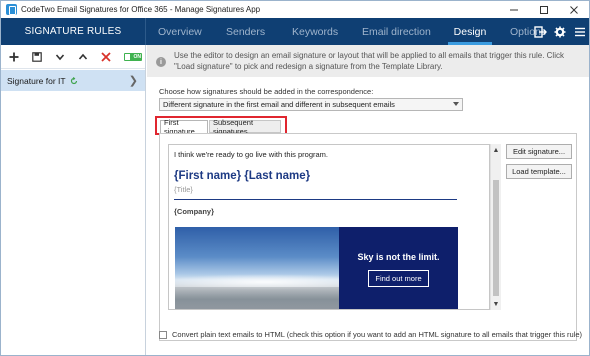 The height and width of the screenshot is (356, 590). Describe the element at coordinates (11, 9) in the screenshot. I see `app-logo-icon` at that location.